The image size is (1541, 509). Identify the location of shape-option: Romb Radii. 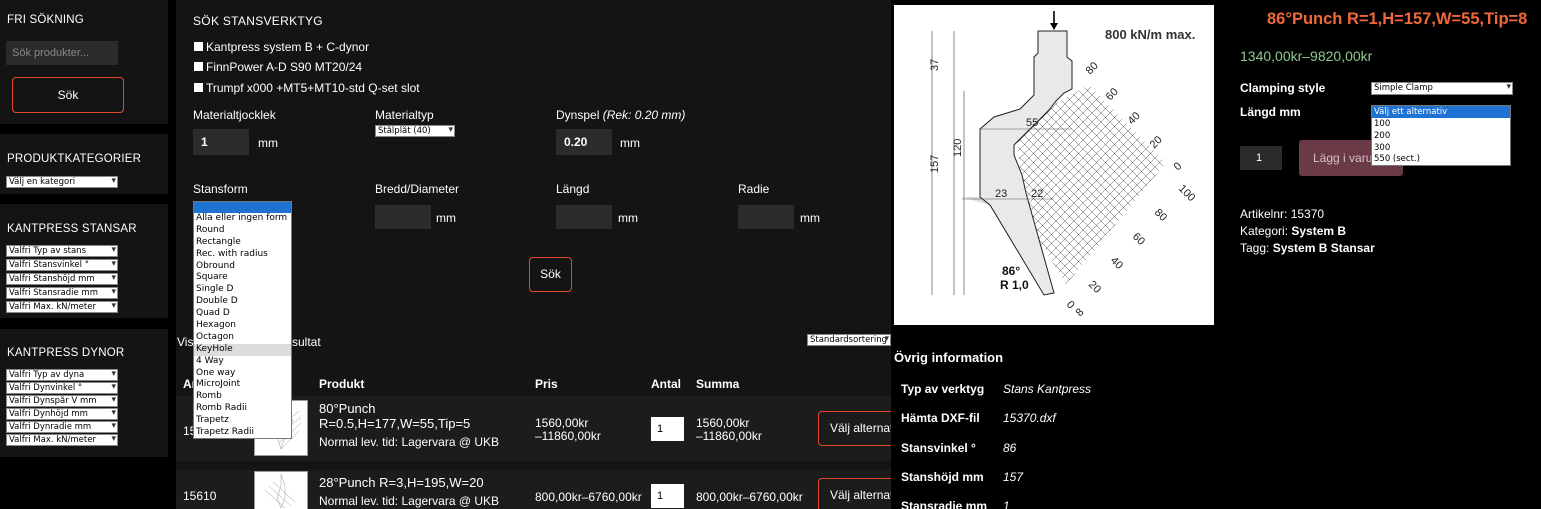
(242, 409).